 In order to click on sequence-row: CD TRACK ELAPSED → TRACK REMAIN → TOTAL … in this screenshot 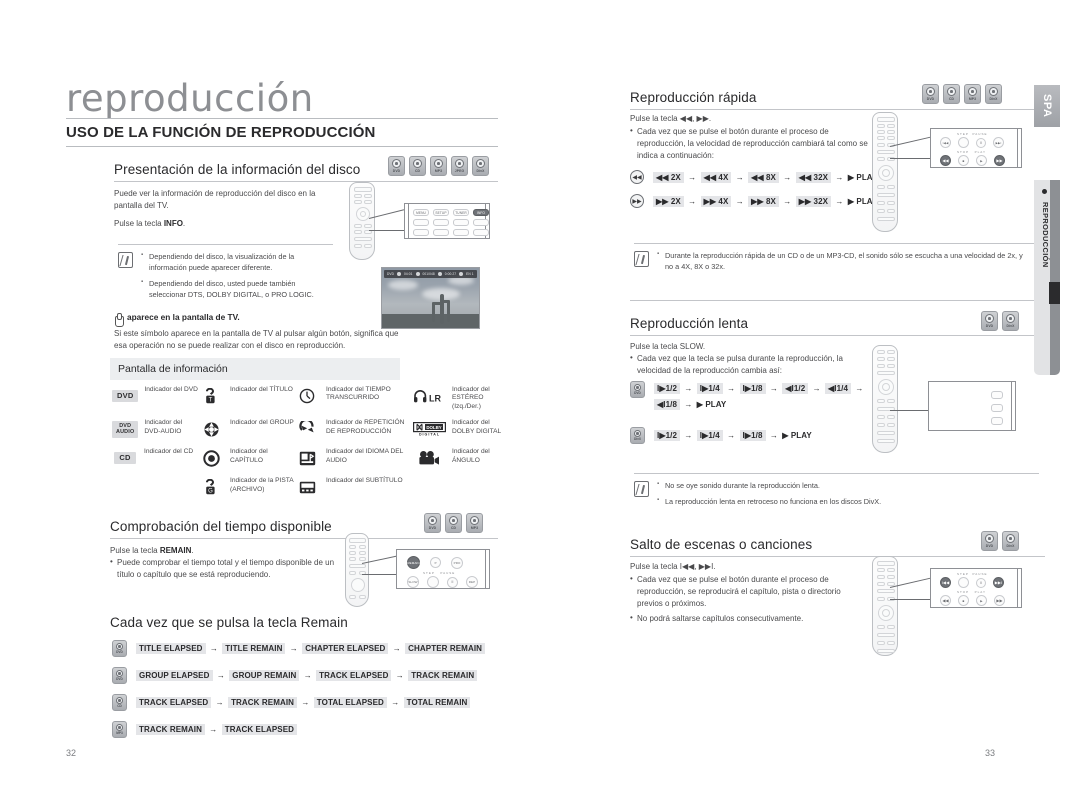, I will do `click(298, 702)`.